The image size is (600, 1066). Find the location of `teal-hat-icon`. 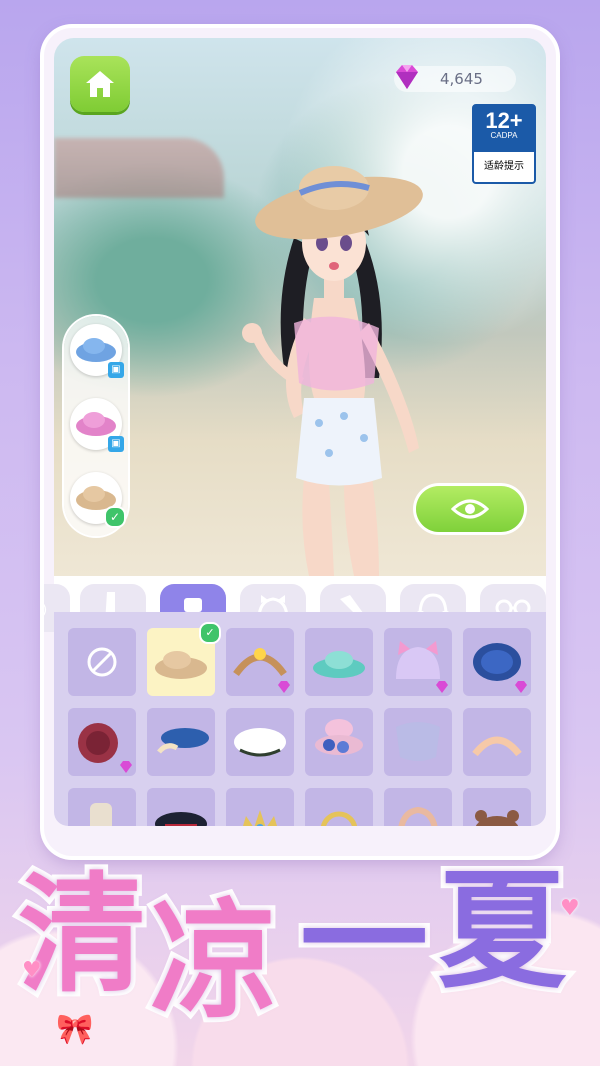

teal-hat-icon is located at coordinates (339, 664).